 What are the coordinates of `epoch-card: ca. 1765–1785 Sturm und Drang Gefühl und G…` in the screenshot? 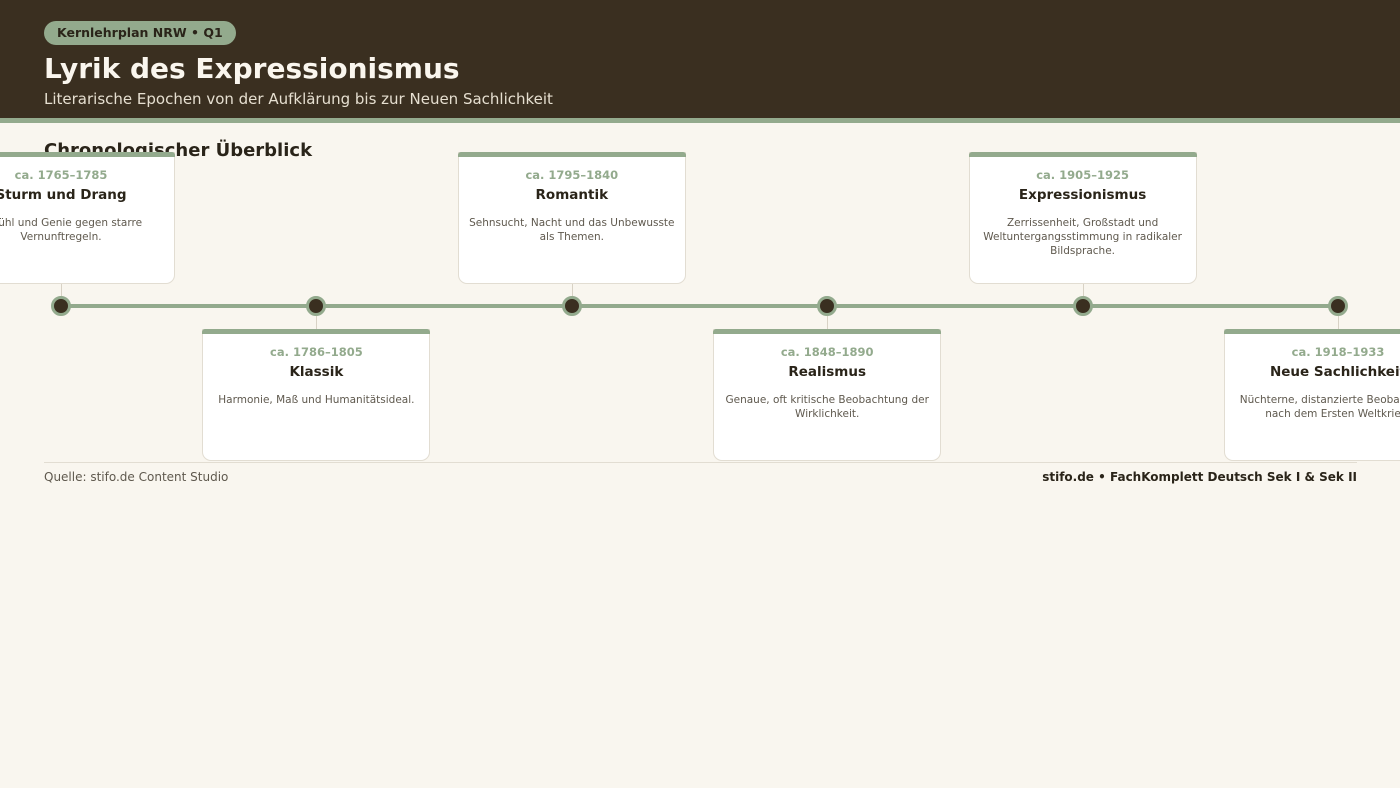 It's located at (87, 218).